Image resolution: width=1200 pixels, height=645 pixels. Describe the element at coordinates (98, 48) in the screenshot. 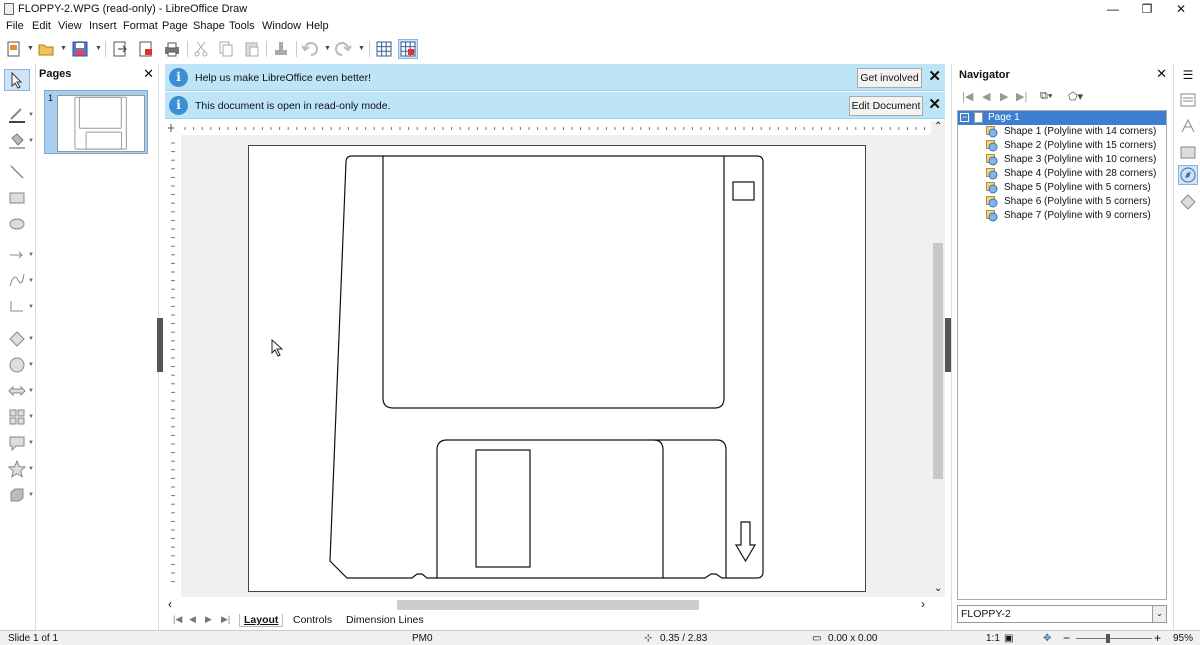

I see `save-dropdown-arrow: ▼` at that location.